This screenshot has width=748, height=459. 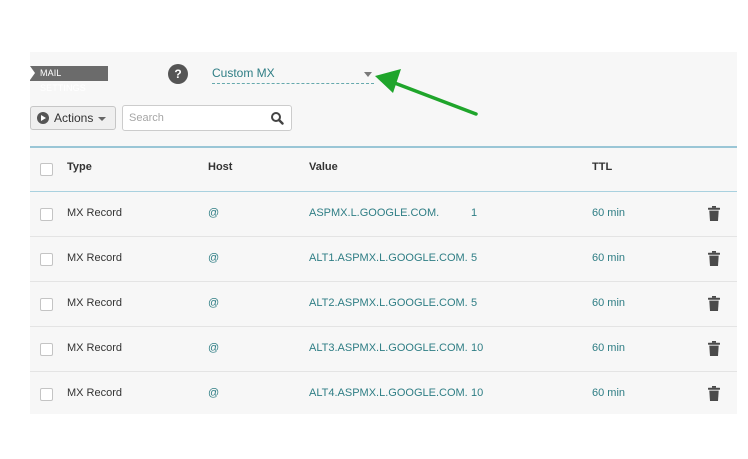 I want to click on record-value: ASPMX.L.GOOGLE.COM., so click(x=374, y=213).